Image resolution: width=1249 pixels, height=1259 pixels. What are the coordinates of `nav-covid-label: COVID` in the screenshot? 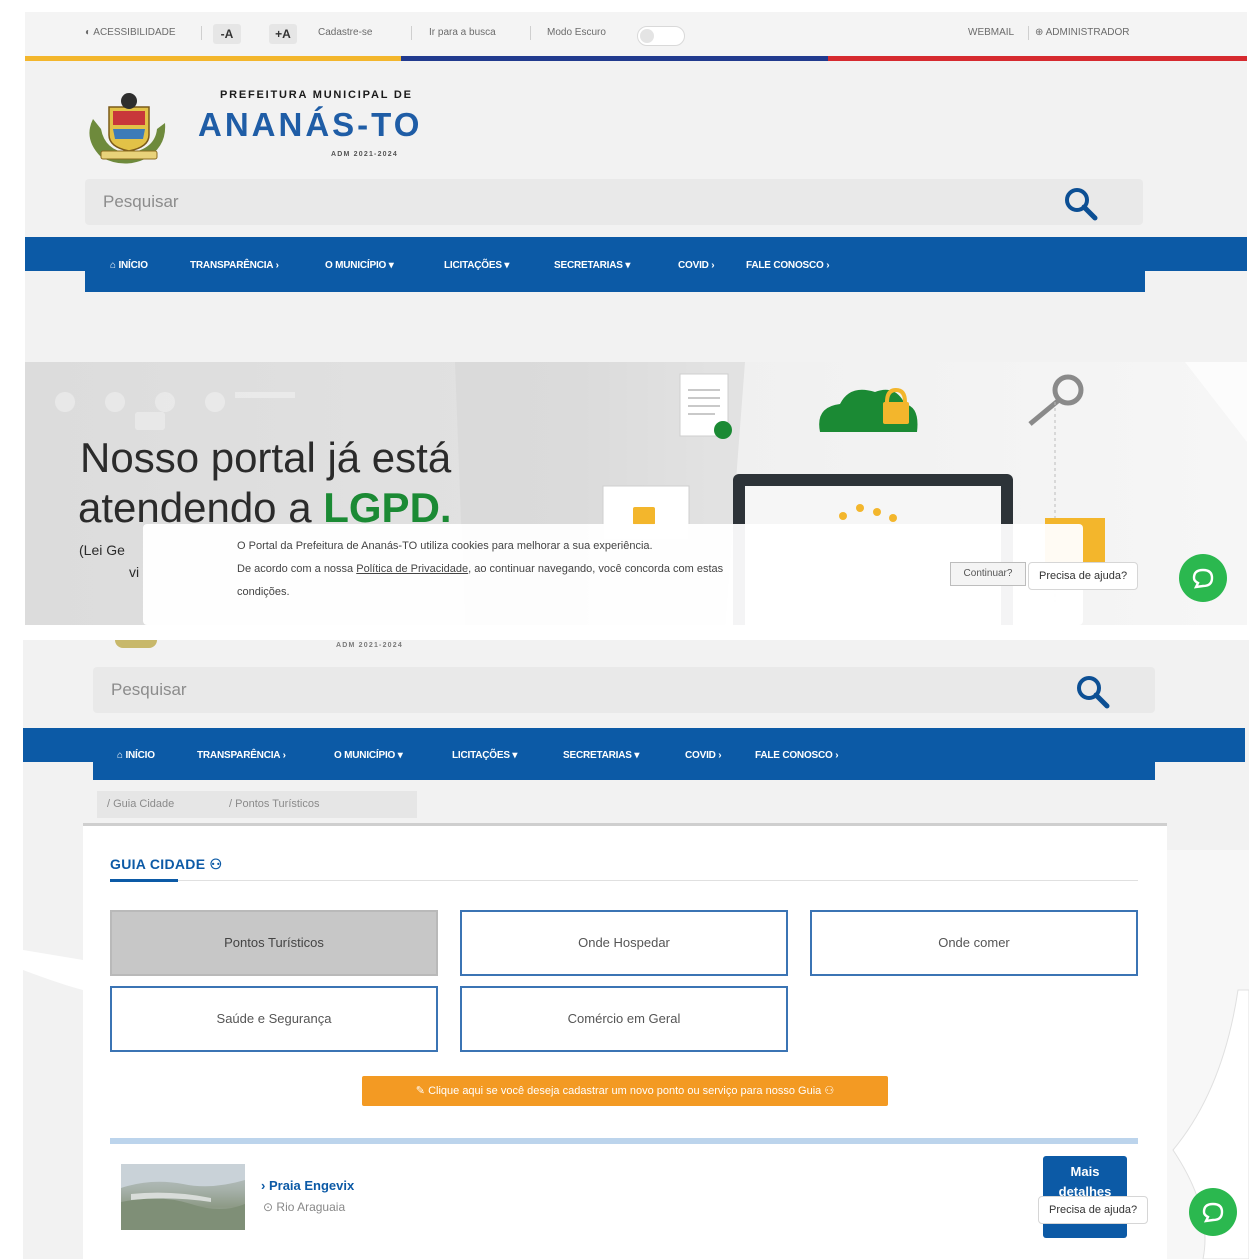 It's located at (700, 755).